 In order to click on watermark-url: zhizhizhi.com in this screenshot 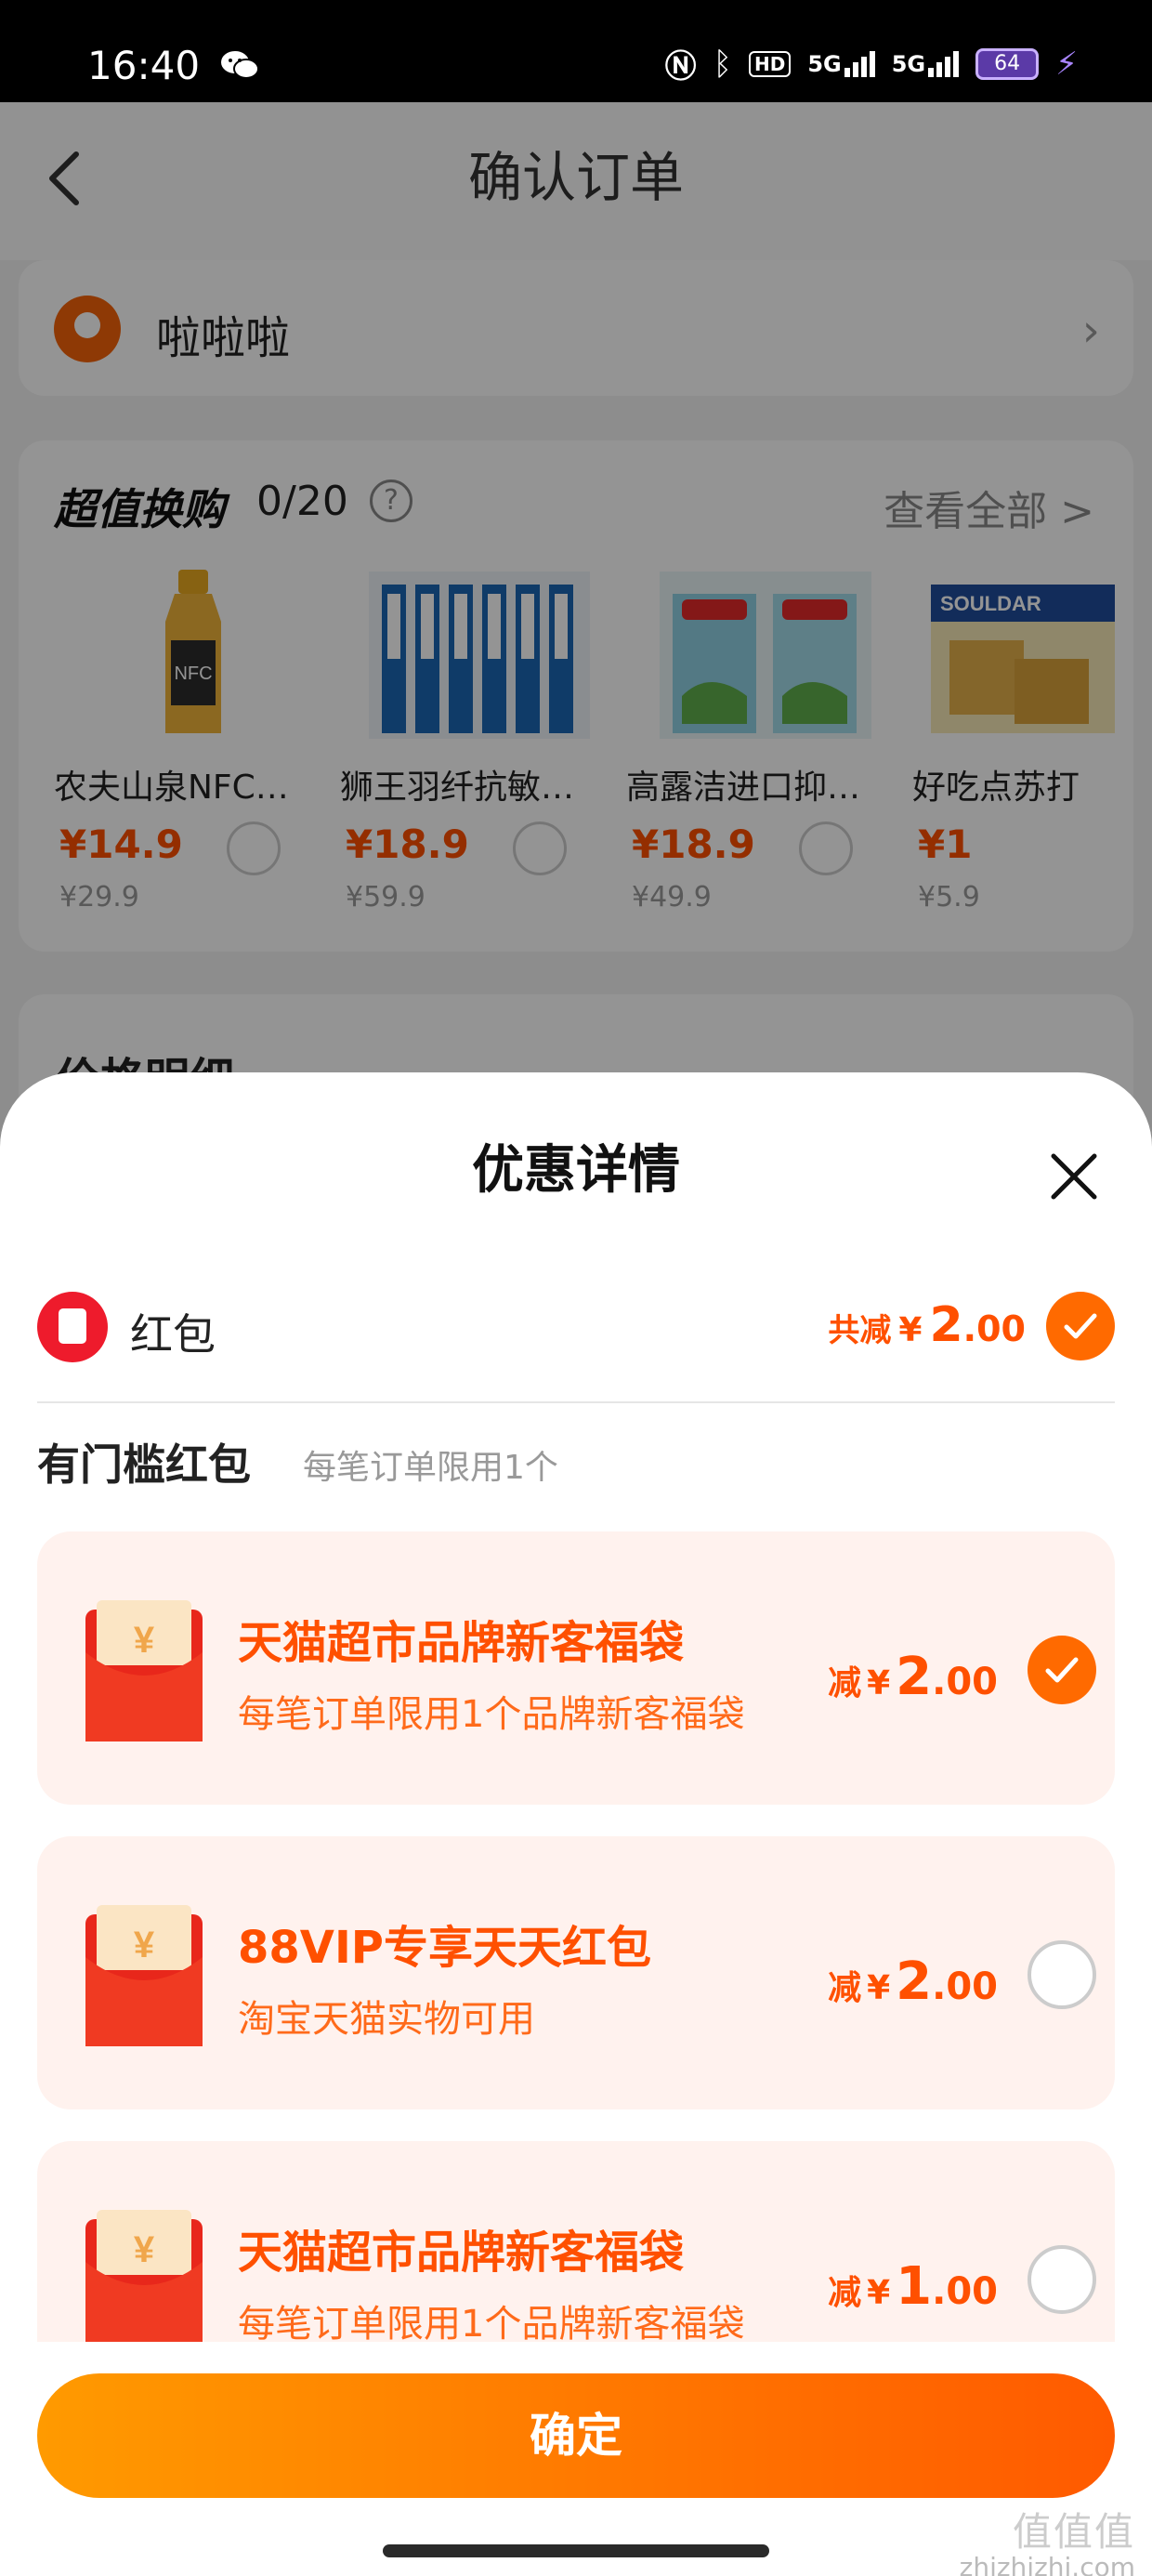, I will do `click(1047, 2564)`.